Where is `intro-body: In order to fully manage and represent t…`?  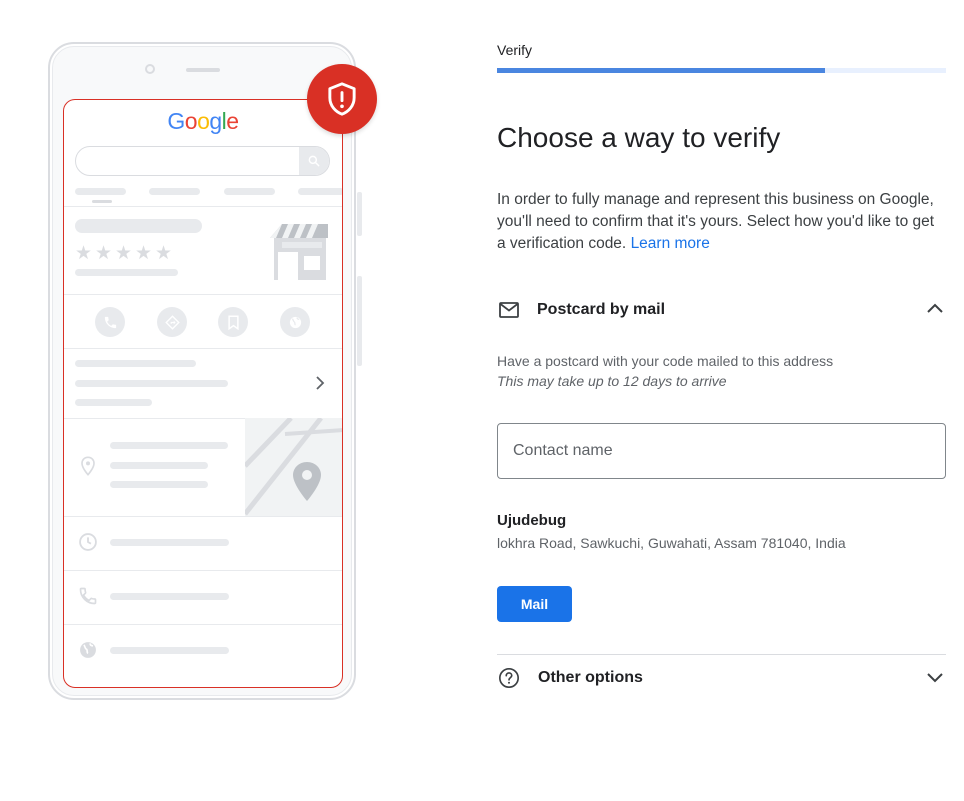 intro-body: In order to fully manage and represent t… is located at coordinates (716, 221).